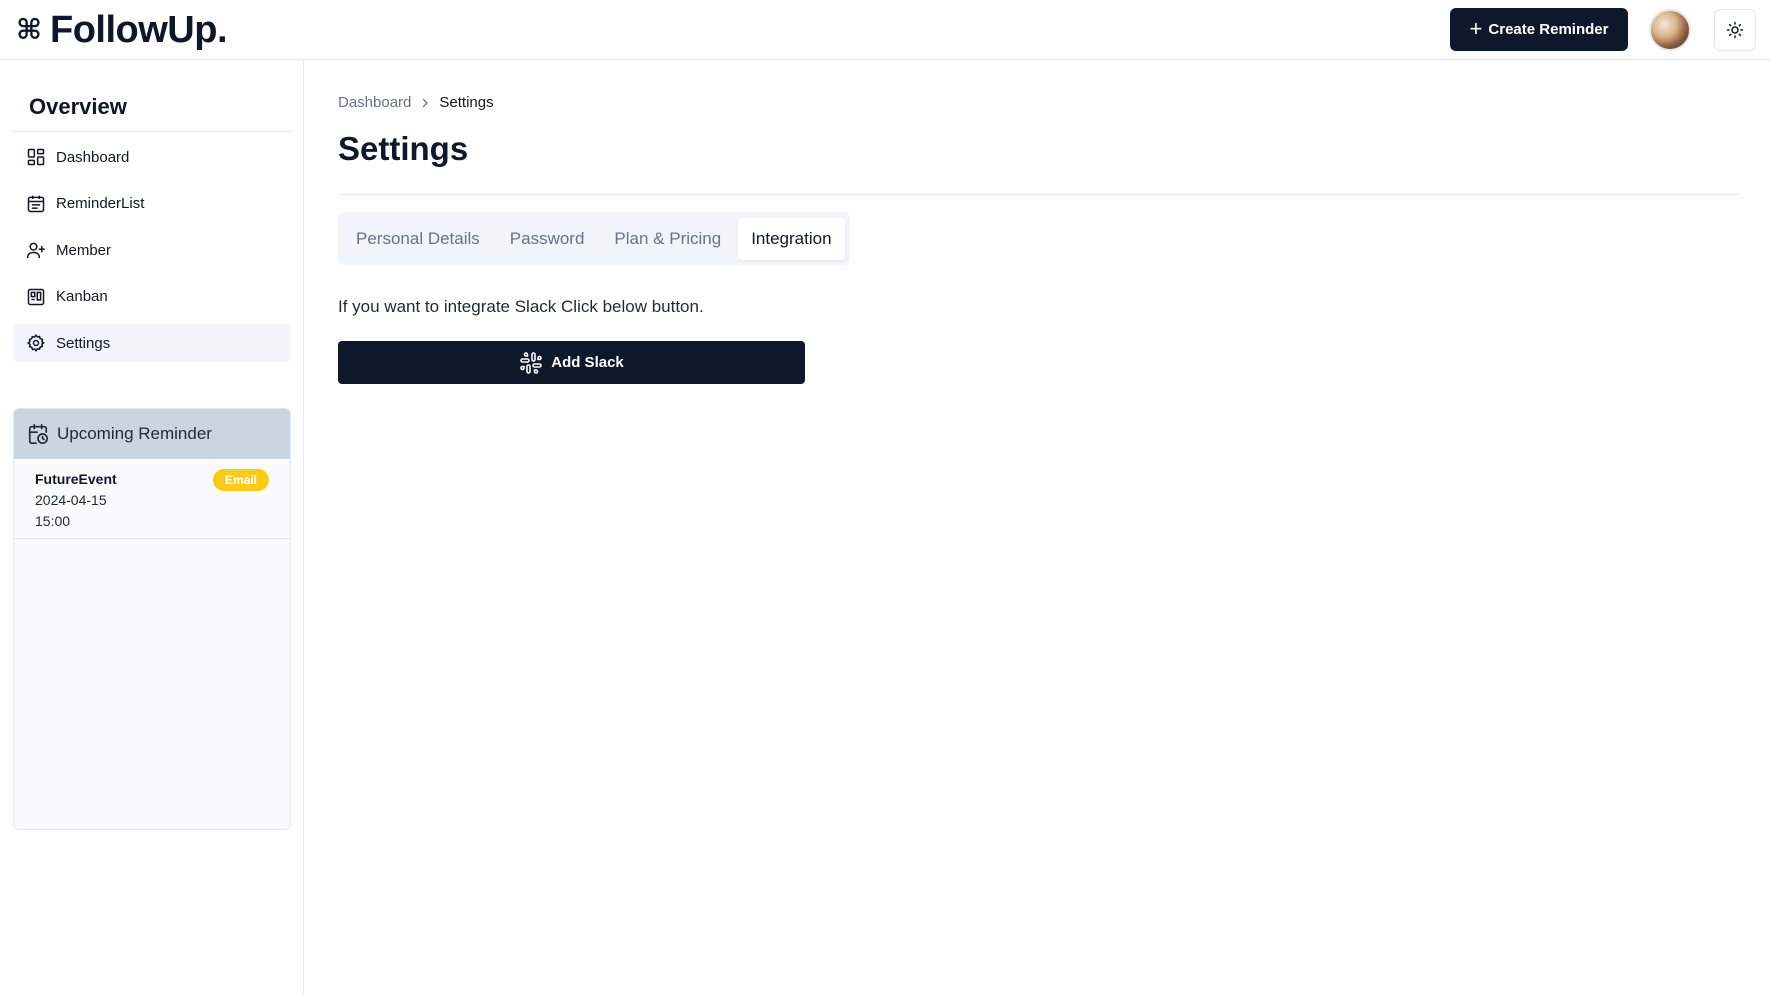  Describe the element at coordinates (93, 157) in the screenshot. I see `sidebar-item-label: Dashboard` at that location.